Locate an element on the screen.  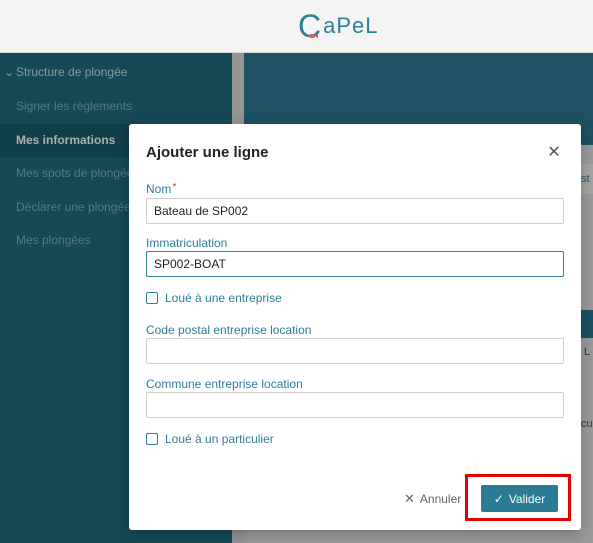
loue-entreprise-checkbox is located at coordinates (152, 298).